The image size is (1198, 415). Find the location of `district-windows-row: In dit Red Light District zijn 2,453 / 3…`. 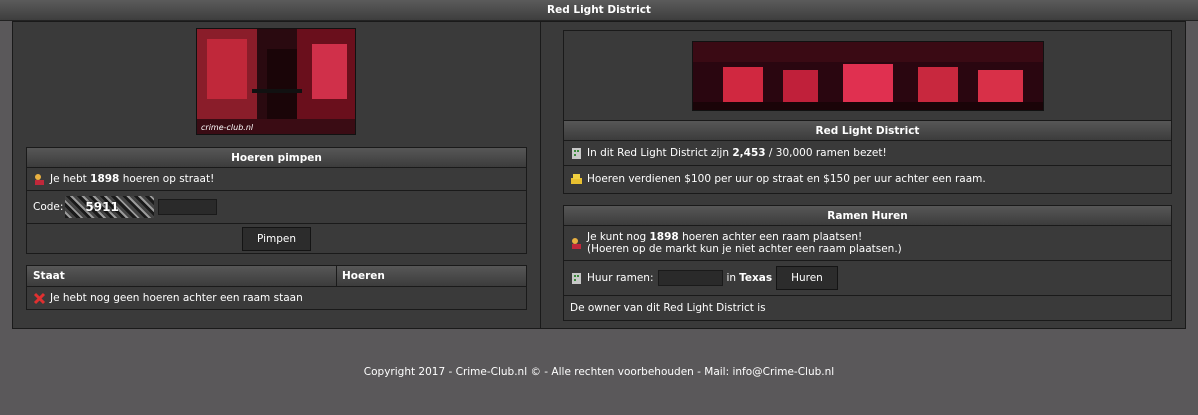

district-windows-row: In dit Red Light District zijn 2,453 / 3… is located at coordinates (867, 153).